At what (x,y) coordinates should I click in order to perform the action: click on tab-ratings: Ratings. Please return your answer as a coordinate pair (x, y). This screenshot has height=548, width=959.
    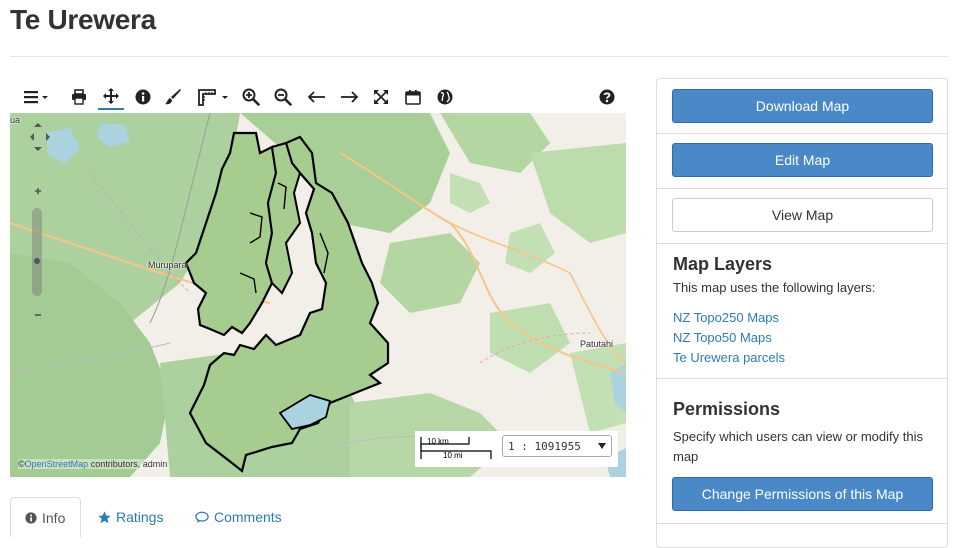
    Looking at the image, I should click on (130, 517).